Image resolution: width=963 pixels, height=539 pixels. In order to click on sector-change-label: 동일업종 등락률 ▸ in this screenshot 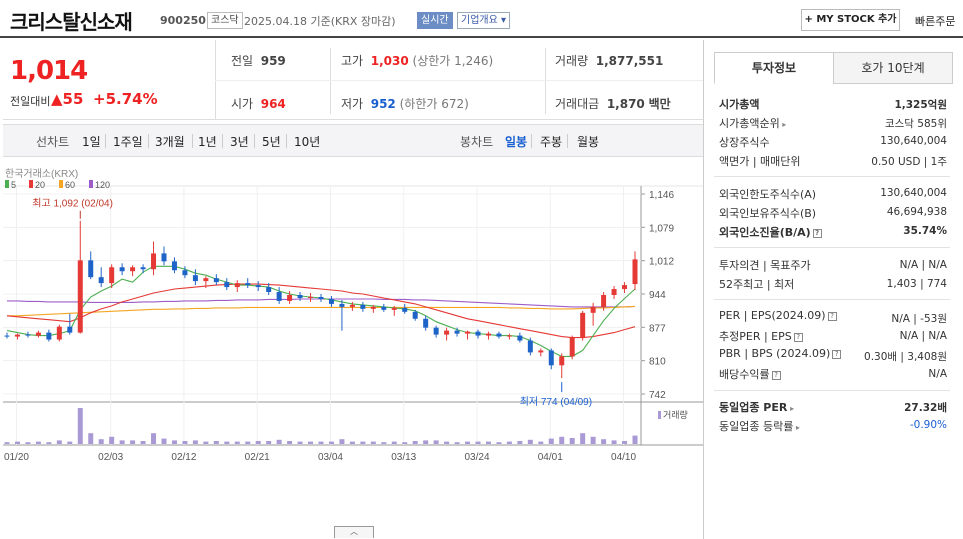, I will do `click(759, 426)`.